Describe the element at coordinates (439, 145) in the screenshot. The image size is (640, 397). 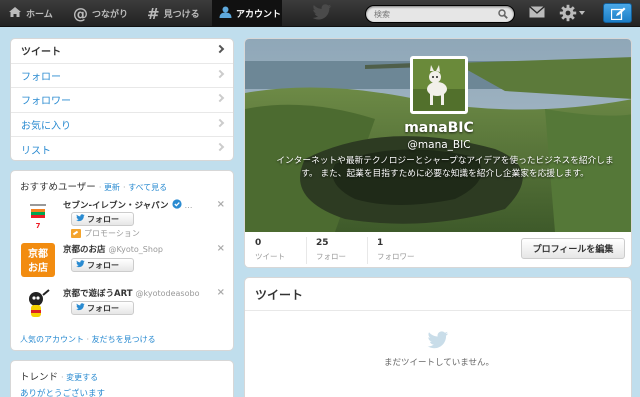
I see `profile-handle: @mana_BIC` at that location.